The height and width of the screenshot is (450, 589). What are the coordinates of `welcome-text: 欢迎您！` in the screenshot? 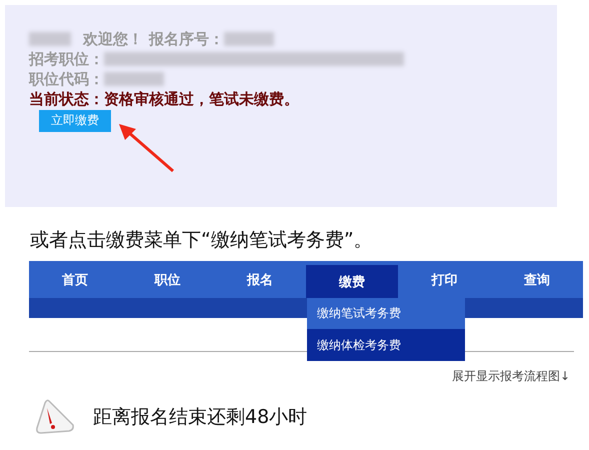 It's located at (113, 39).